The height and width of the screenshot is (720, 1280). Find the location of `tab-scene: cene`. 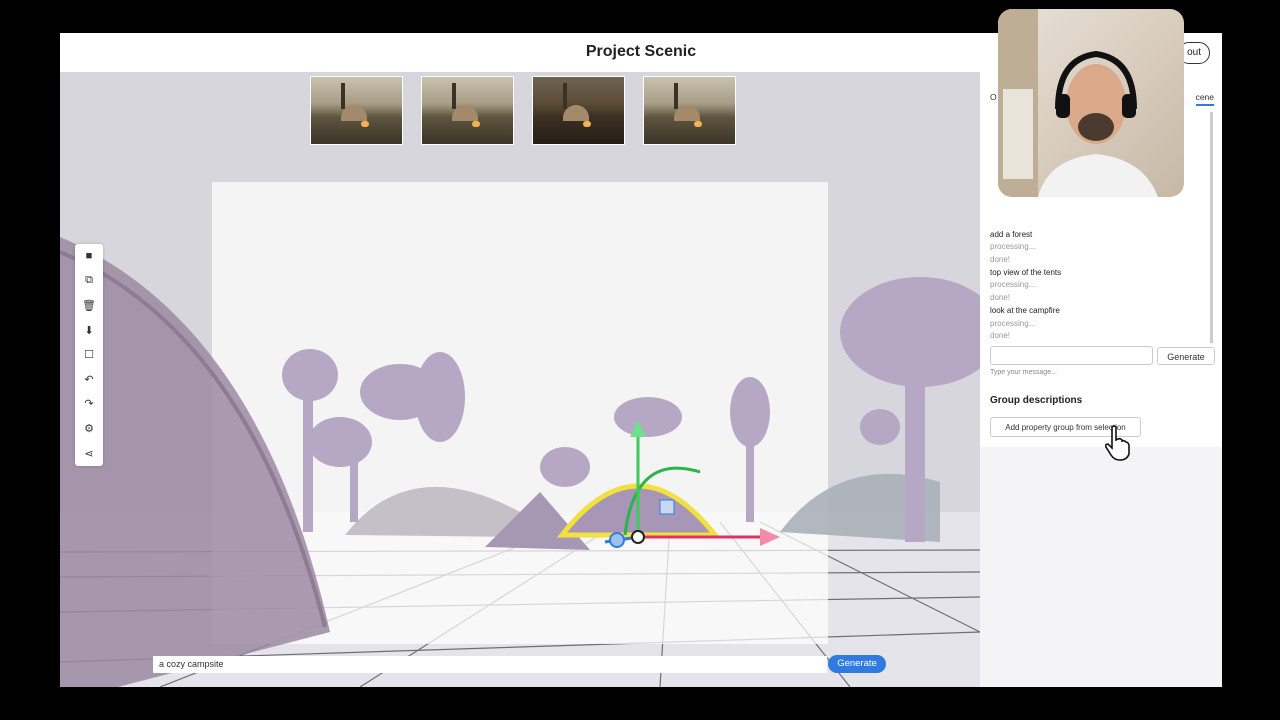

tab-scene: cene is located at coordinates (1204, 99).